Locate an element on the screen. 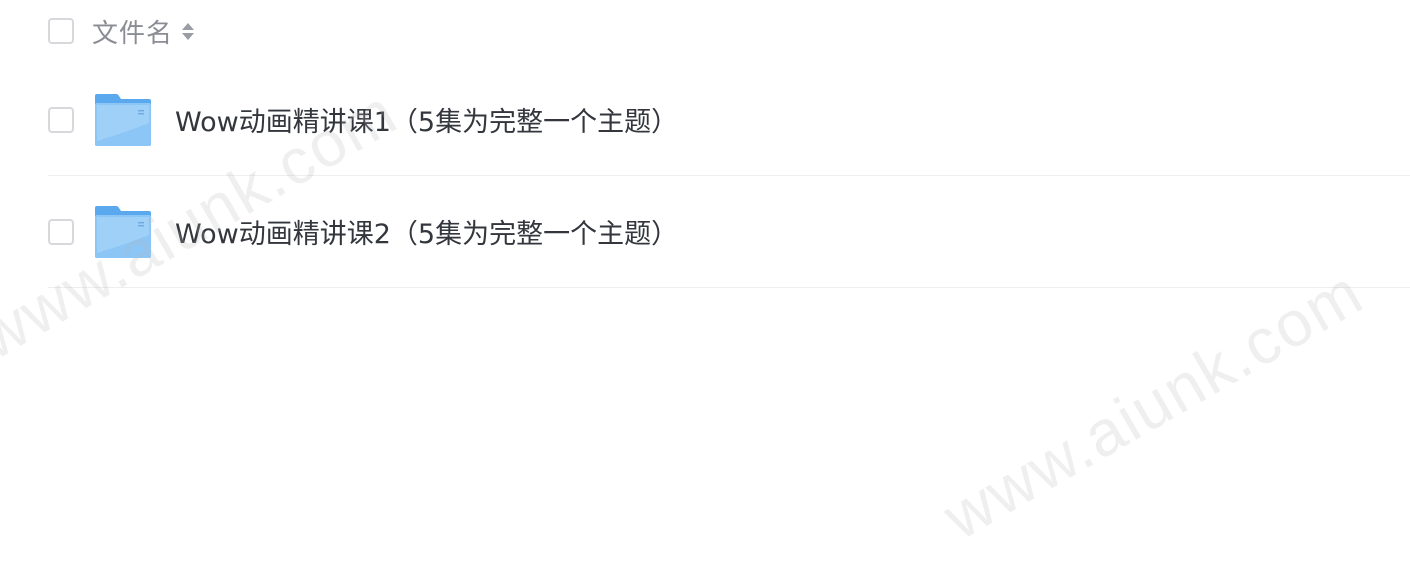  sort-icon is located at coordinates (188, 31).